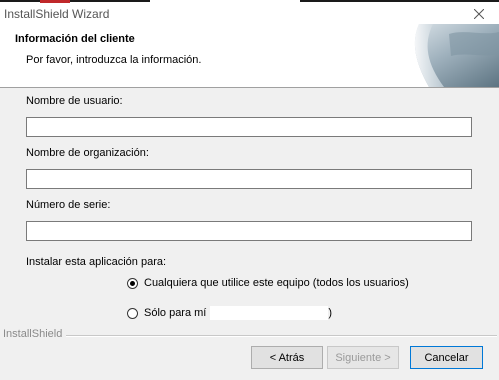 The height and width of the screenshot is (380, 499). Describe the element at coordinates (175, 313) in the screenshot. I see `radio-only-me-label: Sólo para mí` at that location.